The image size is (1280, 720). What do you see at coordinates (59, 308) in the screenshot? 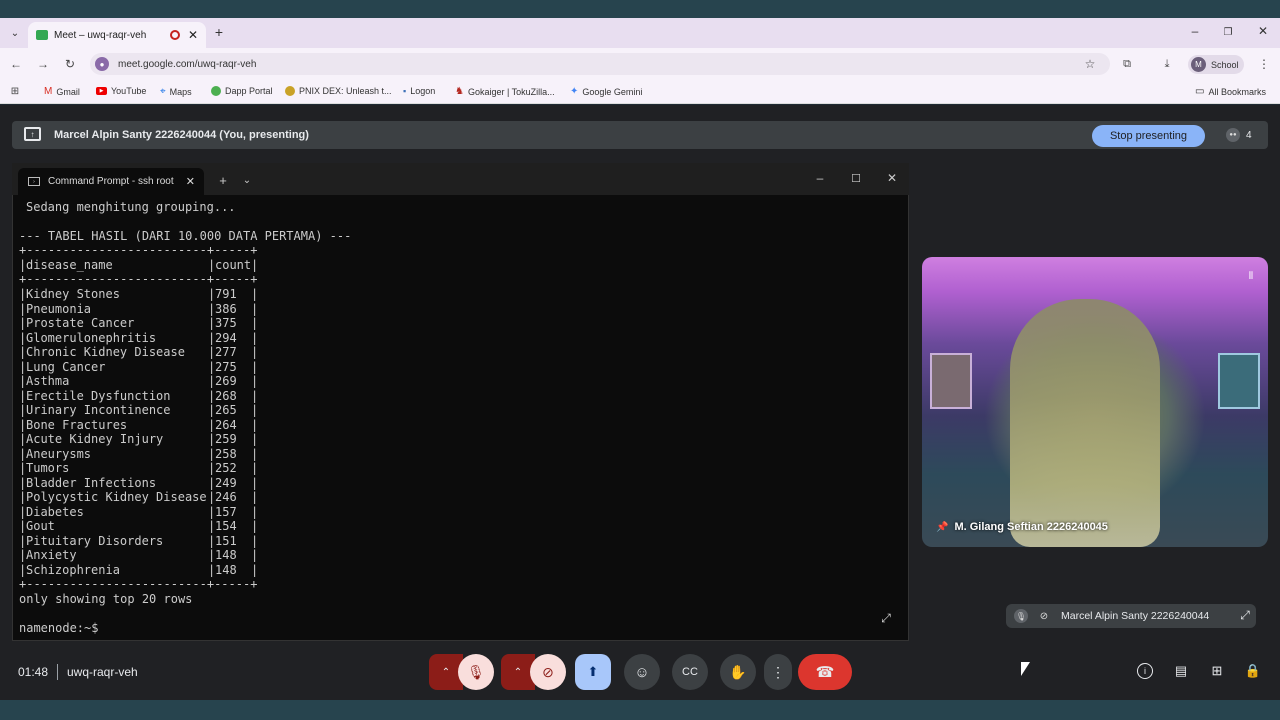
I see `cell-disease-name: Pneumonia` at bounding box center [59, 308].